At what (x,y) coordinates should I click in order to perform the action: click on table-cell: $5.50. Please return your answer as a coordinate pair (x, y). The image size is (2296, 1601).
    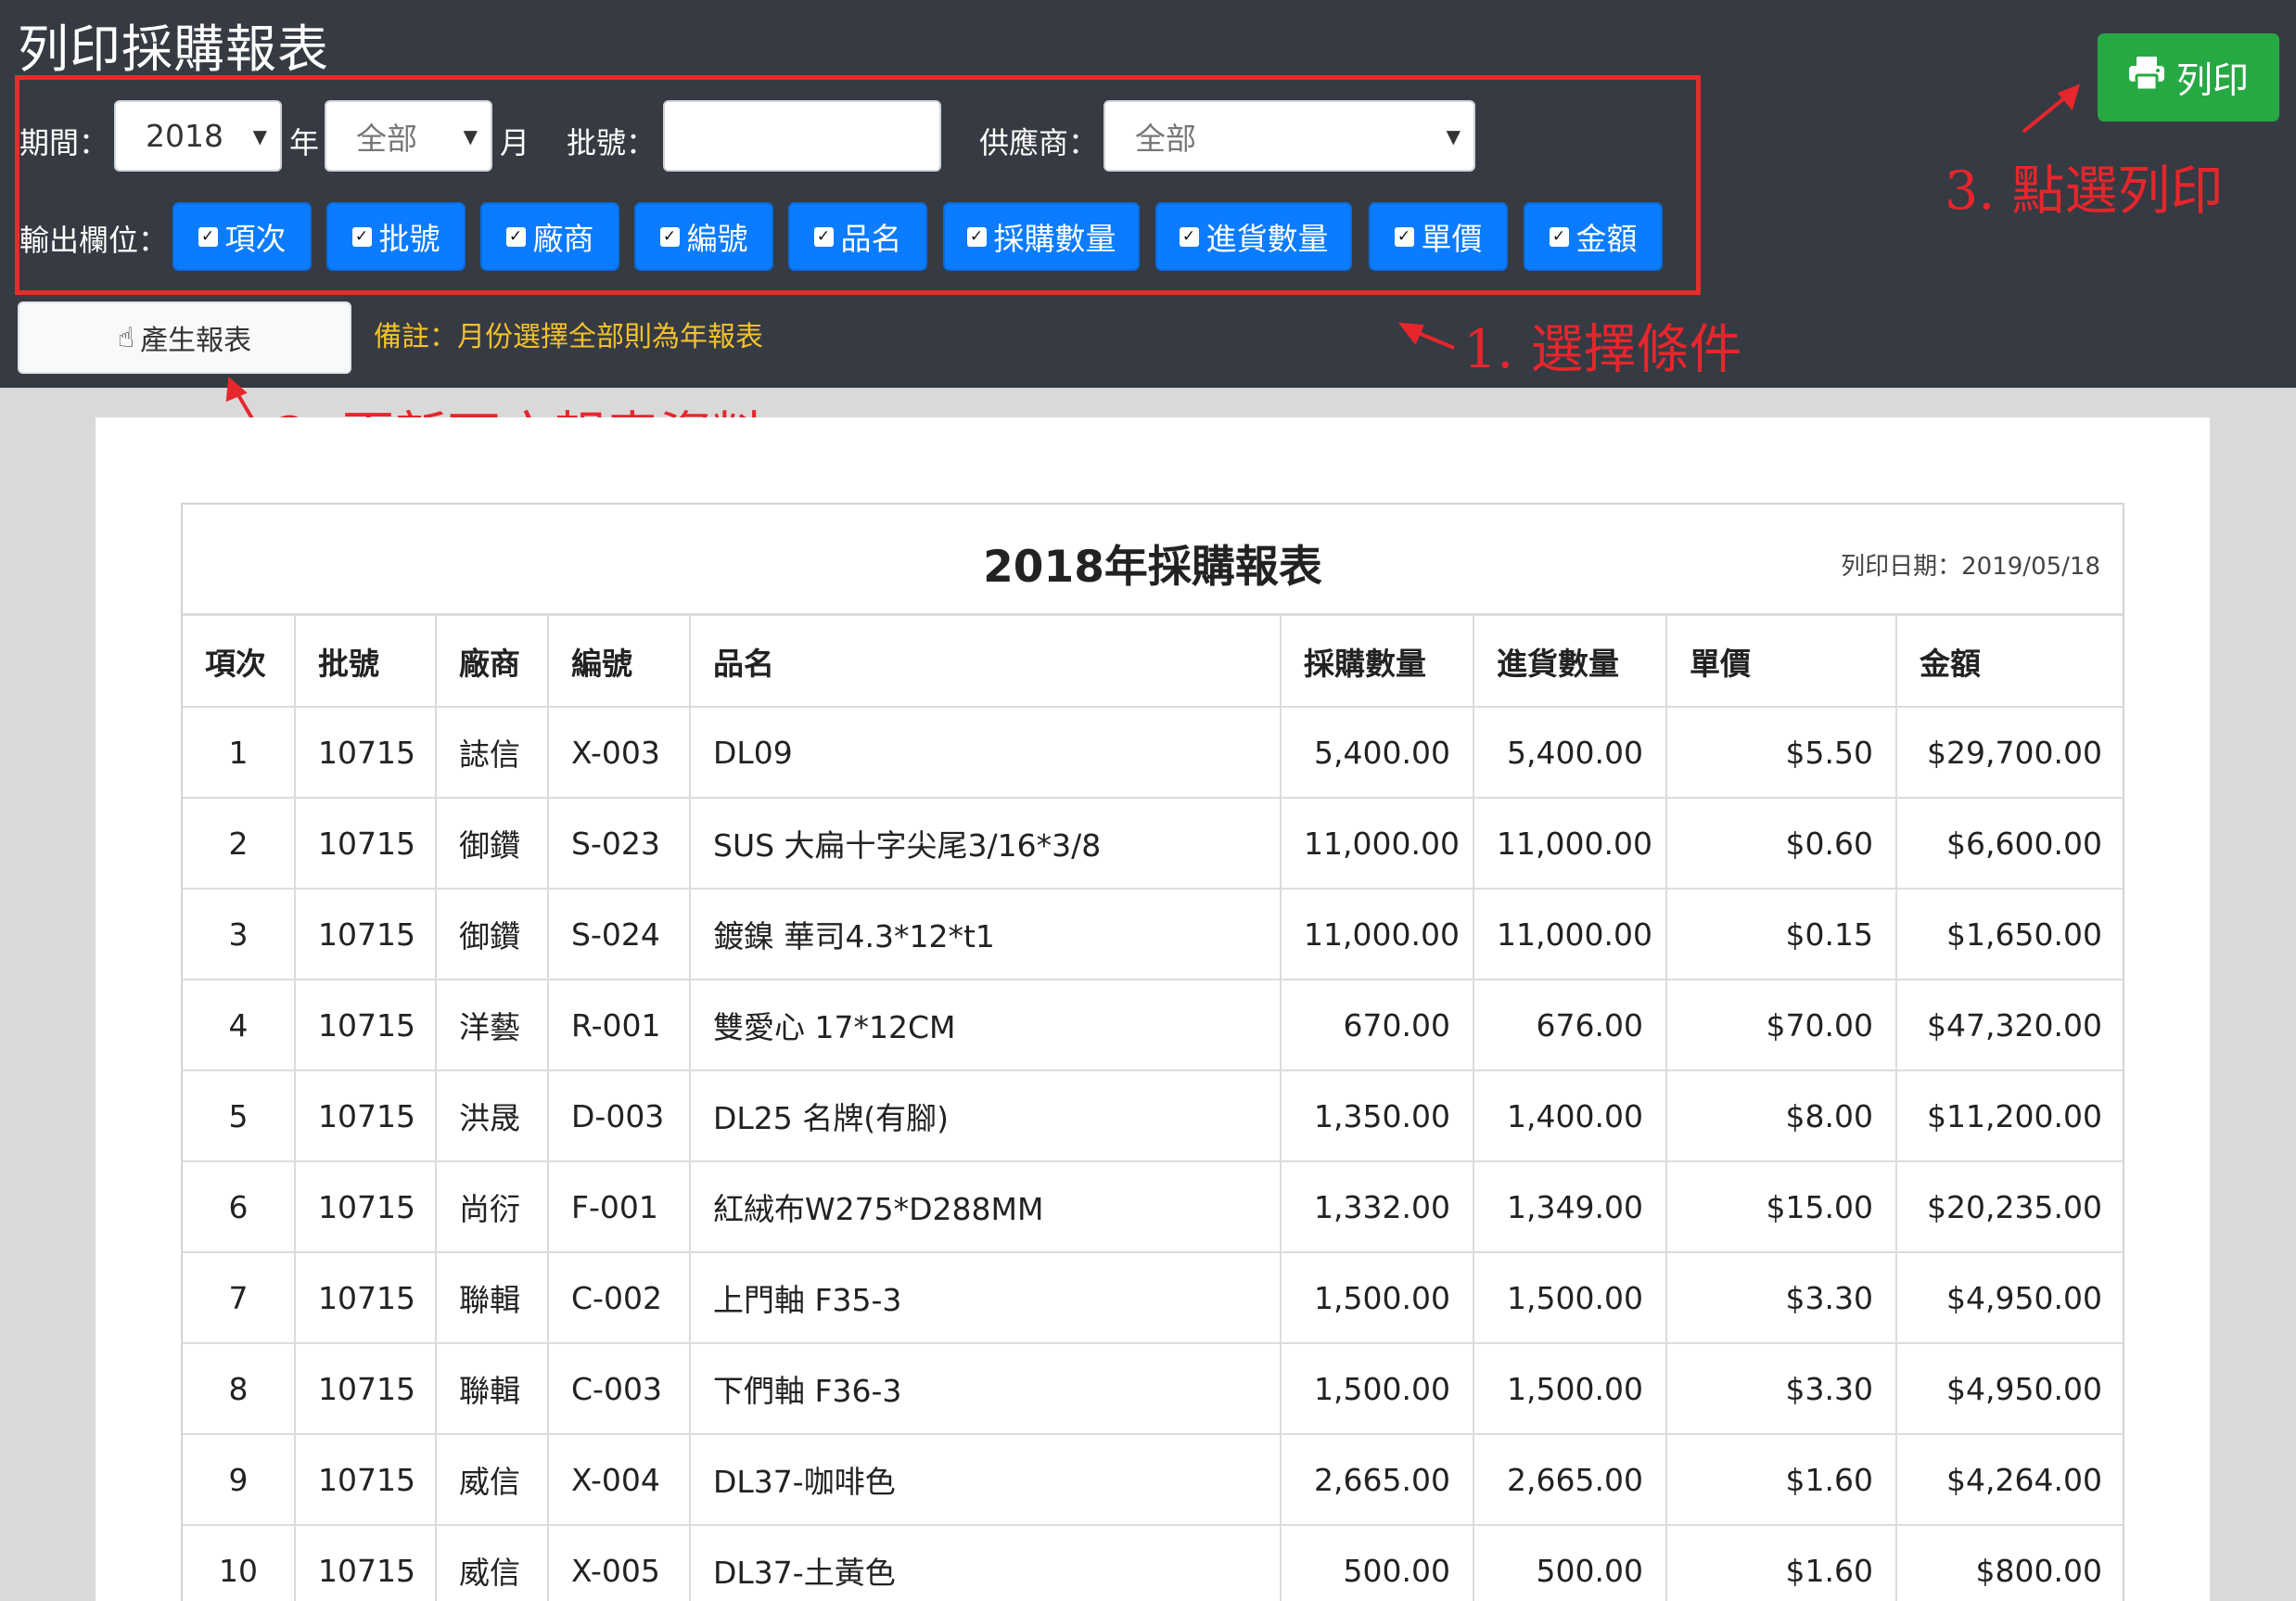
    Looking at the image, I should click on (1781, 753).